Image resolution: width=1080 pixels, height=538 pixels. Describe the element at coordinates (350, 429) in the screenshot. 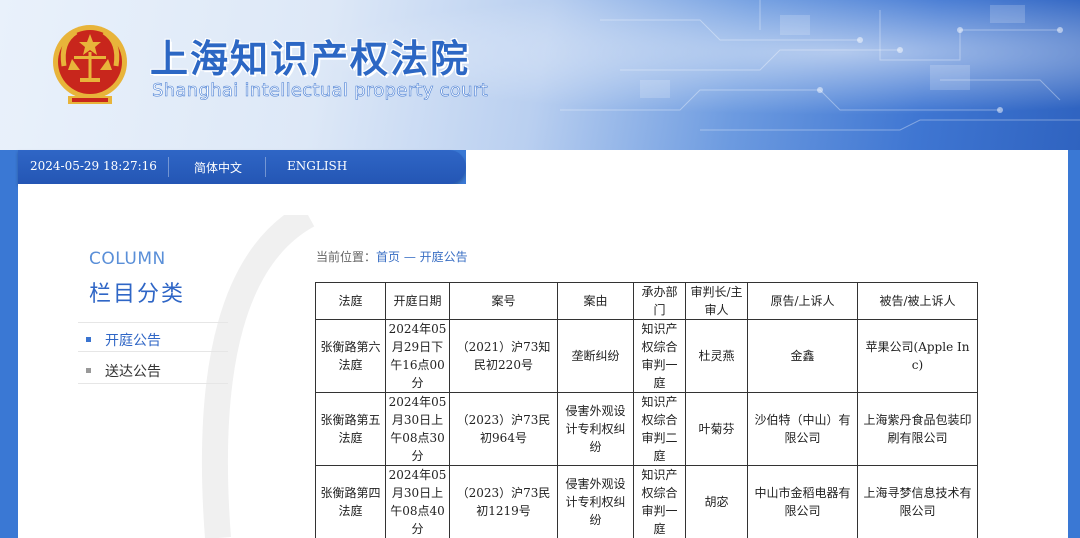

I see `cell-court: 张衡路第五法庭` at that location.